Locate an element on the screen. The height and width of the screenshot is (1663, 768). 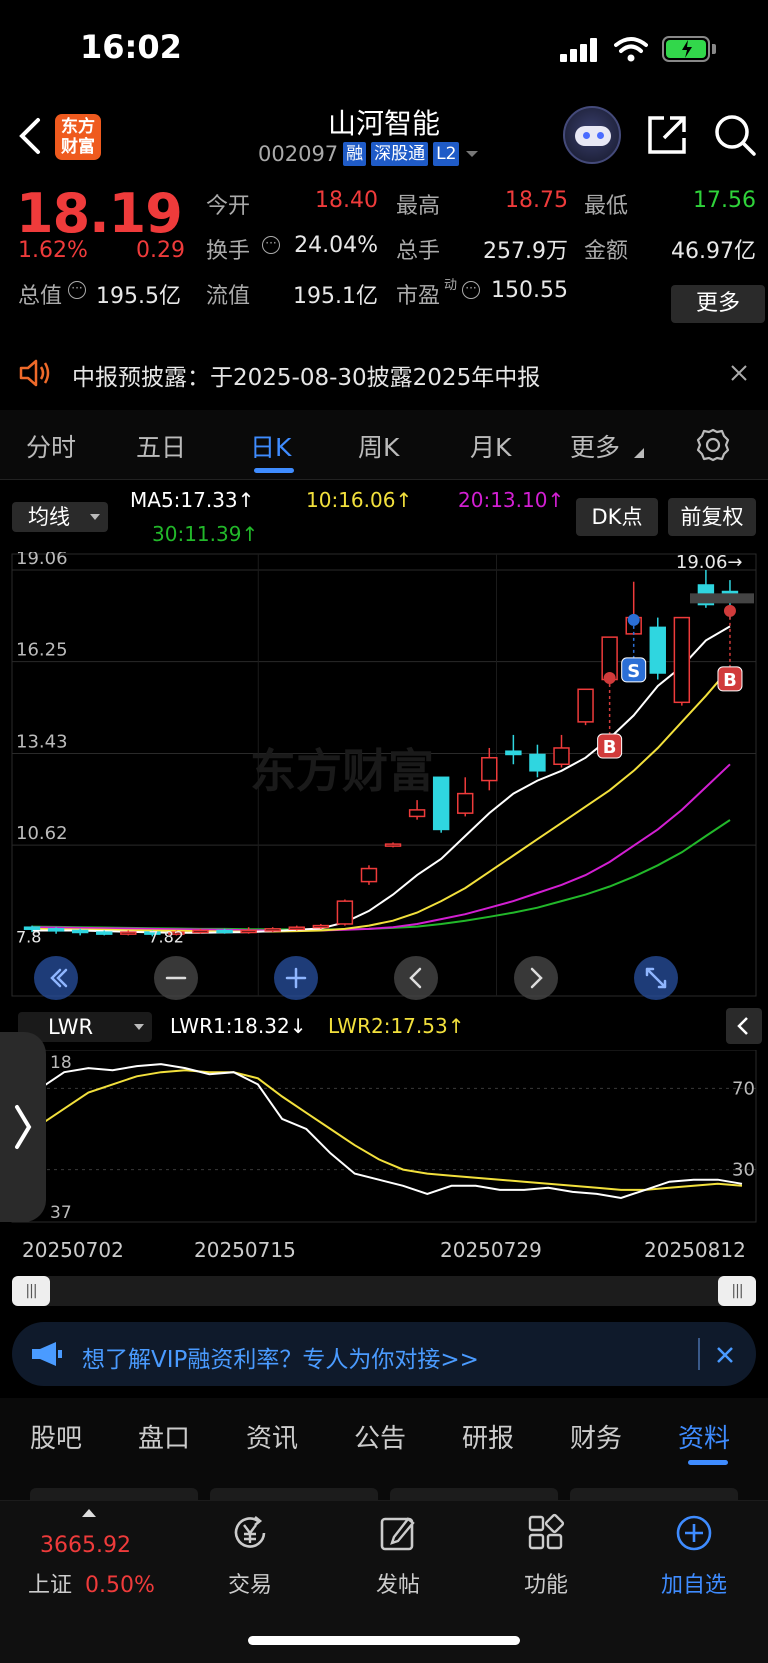
notice-text: 中报预披露：于2025-08-30披露2025年中报 is located at coordinates (306, 378).